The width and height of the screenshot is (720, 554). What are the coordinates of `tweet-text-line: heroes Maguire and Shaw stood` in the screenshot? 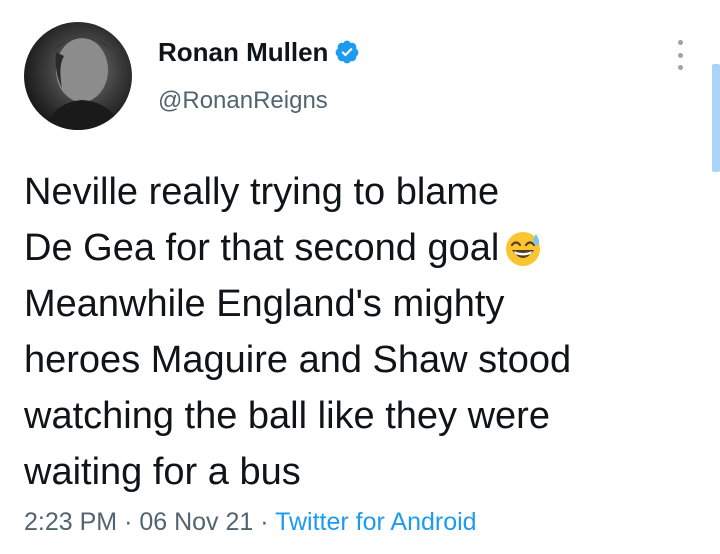 It's located at (298, 360).